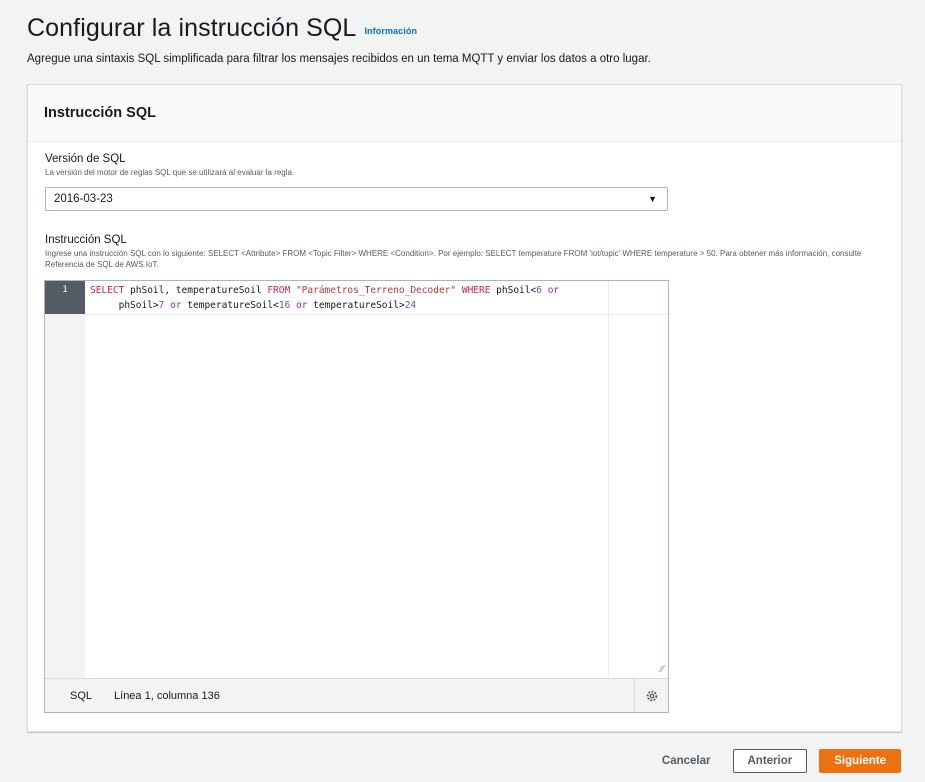 Image resolution: width=925 pixels, height=782 pixels. Describe the element at coordinates (476, 290) in the screenshot. I see `code-token: WHERE` at that location.